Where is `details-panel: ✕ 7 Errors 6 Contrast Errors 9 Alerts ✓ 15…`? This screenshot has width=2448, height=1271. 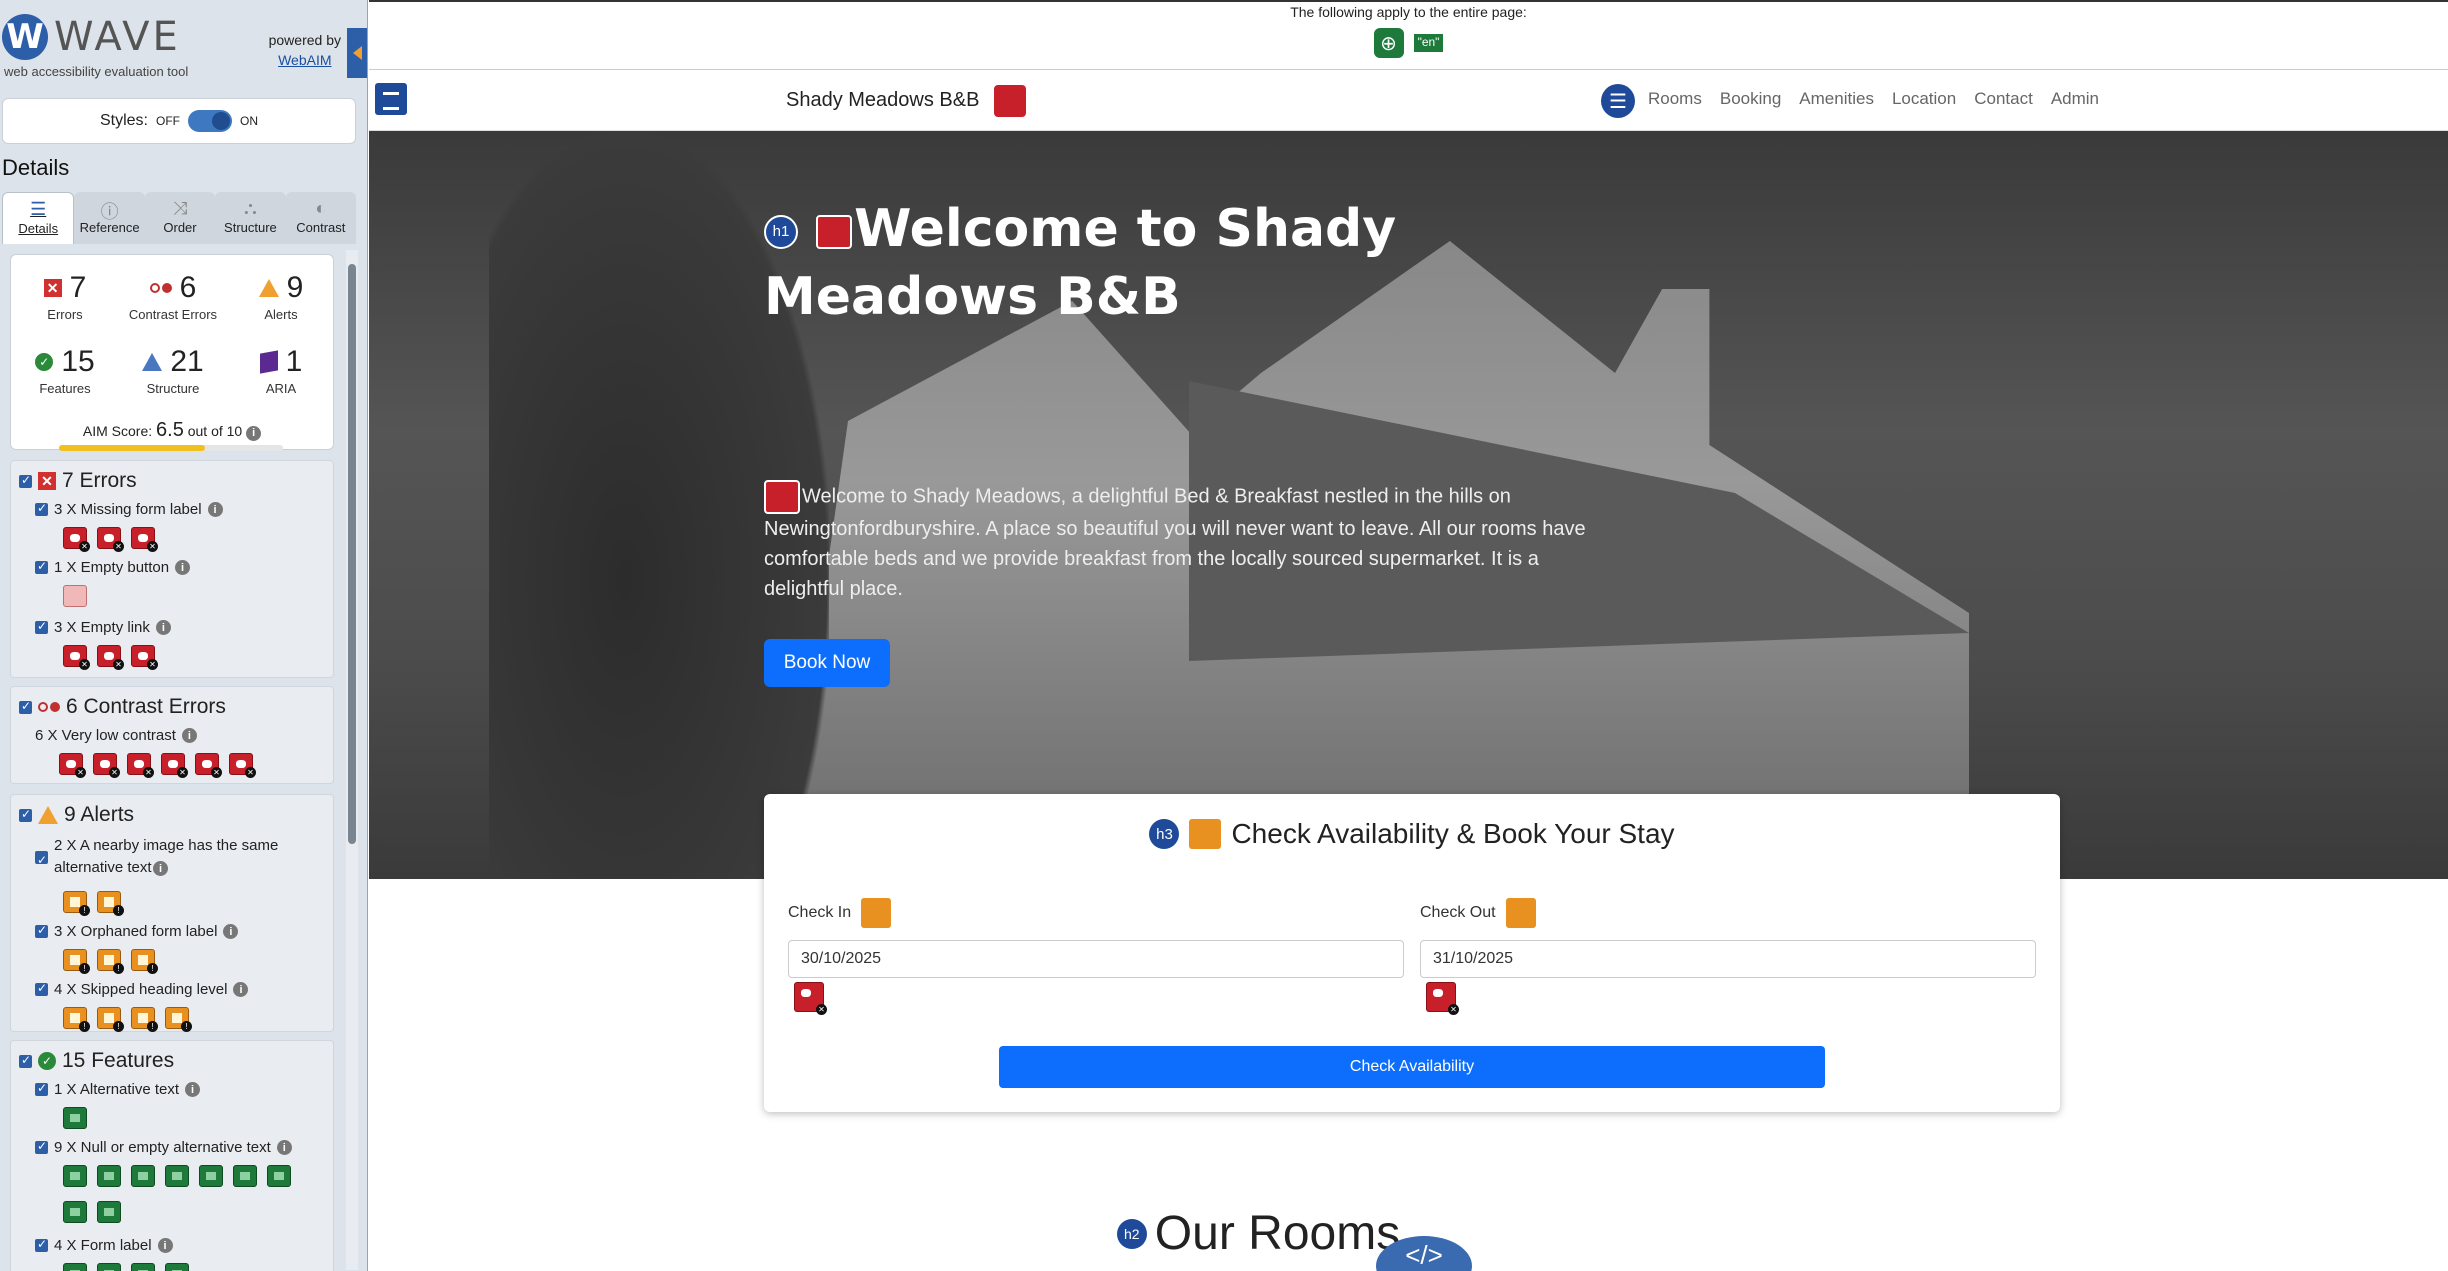 details-panel: ✕ 7 Errors 6 Contrast Errors 9 Alerts ✓ 15… is located at coordinates (180, 758).